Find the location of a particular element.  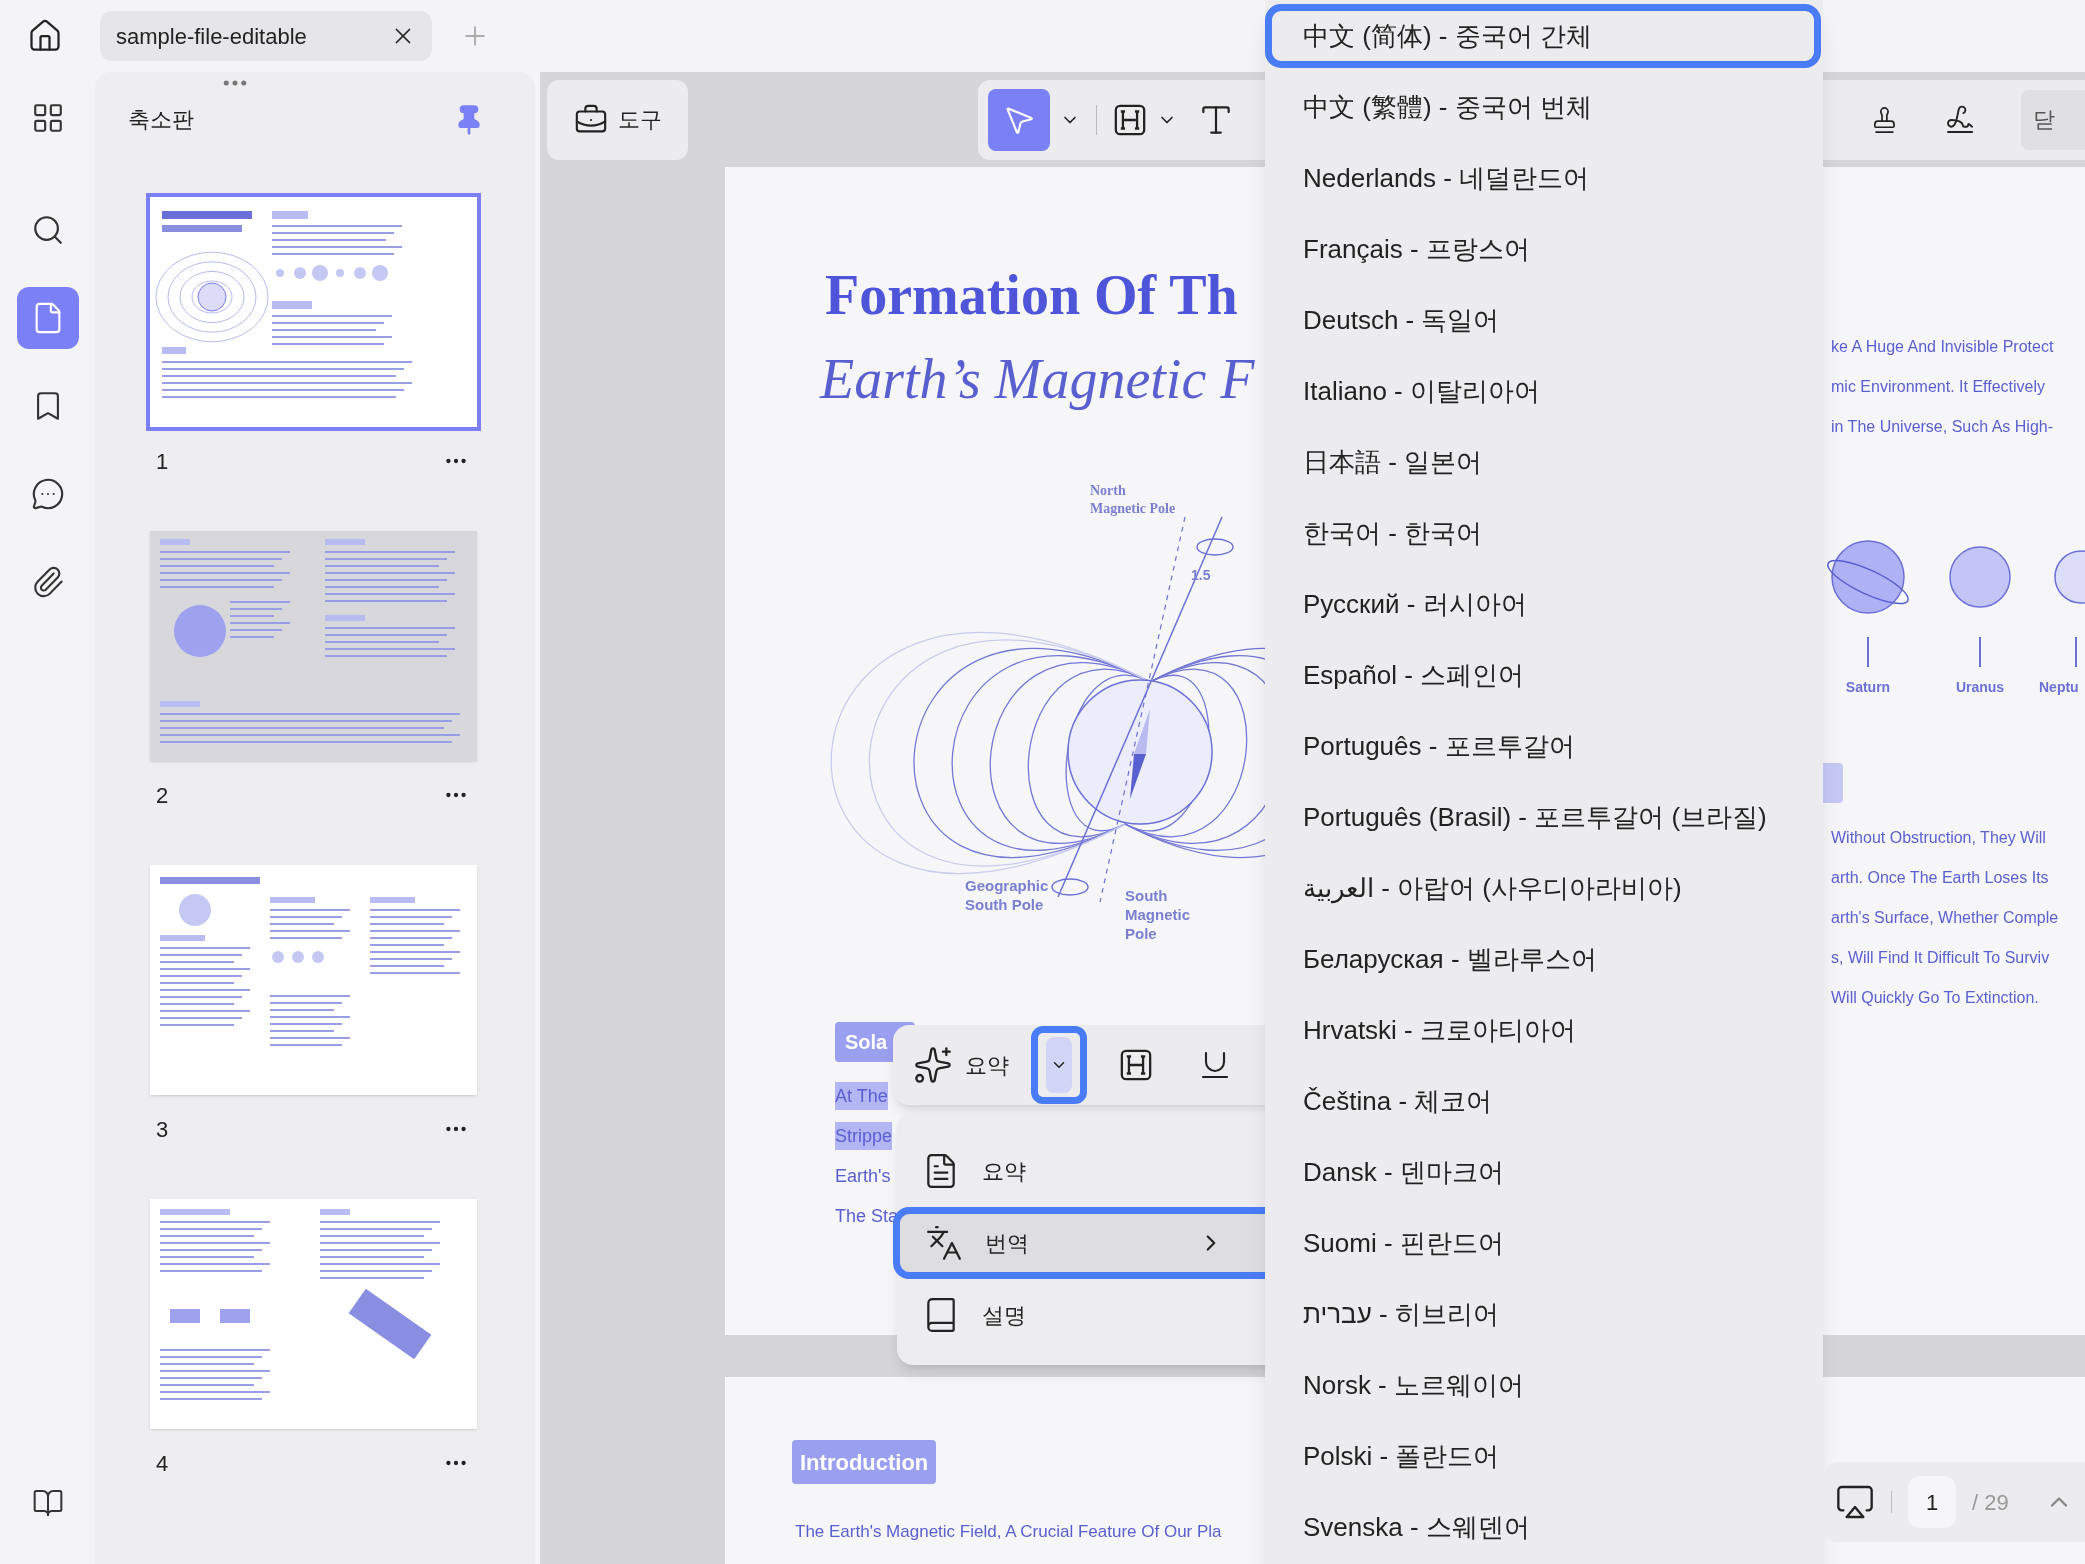

language-option: Italiano - 이탈리아어 is located at coordinates (1544, 391).